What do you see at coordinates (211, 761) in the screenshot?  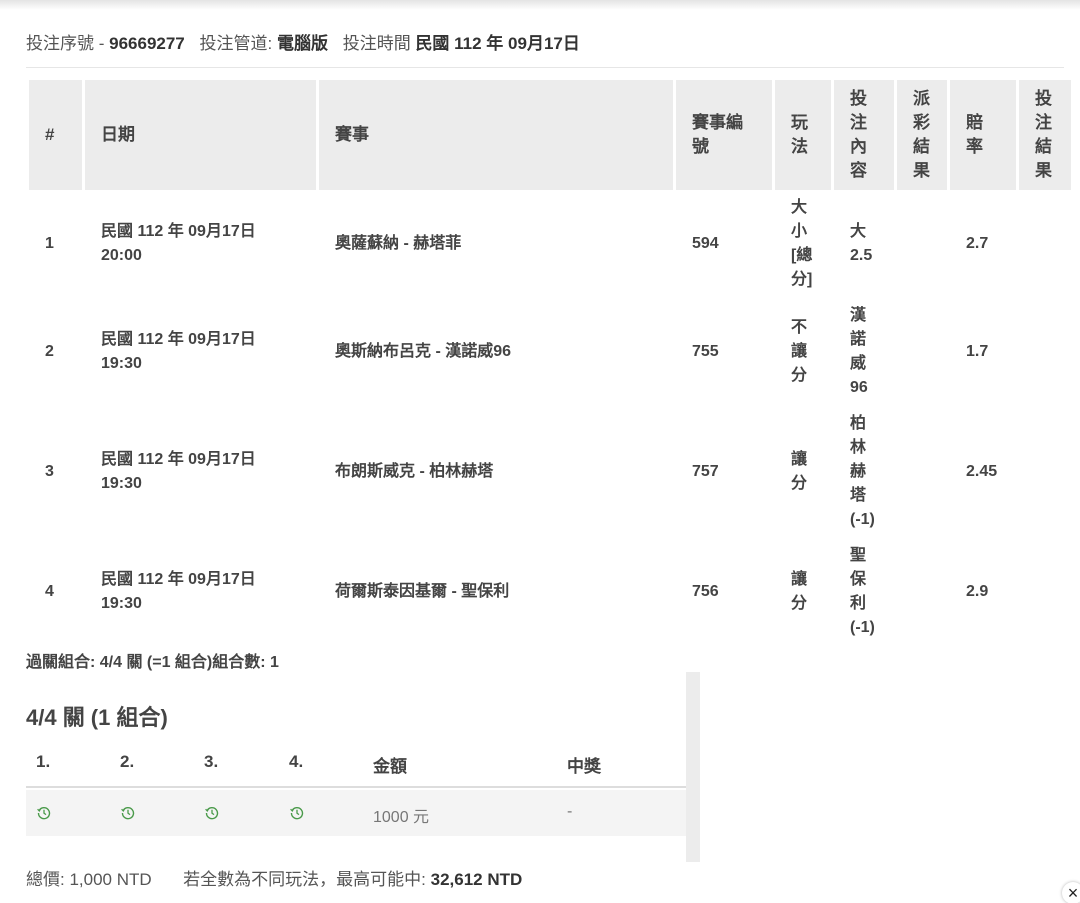 I see `combo-col-3: 3.` at bounding box center [211, 761].